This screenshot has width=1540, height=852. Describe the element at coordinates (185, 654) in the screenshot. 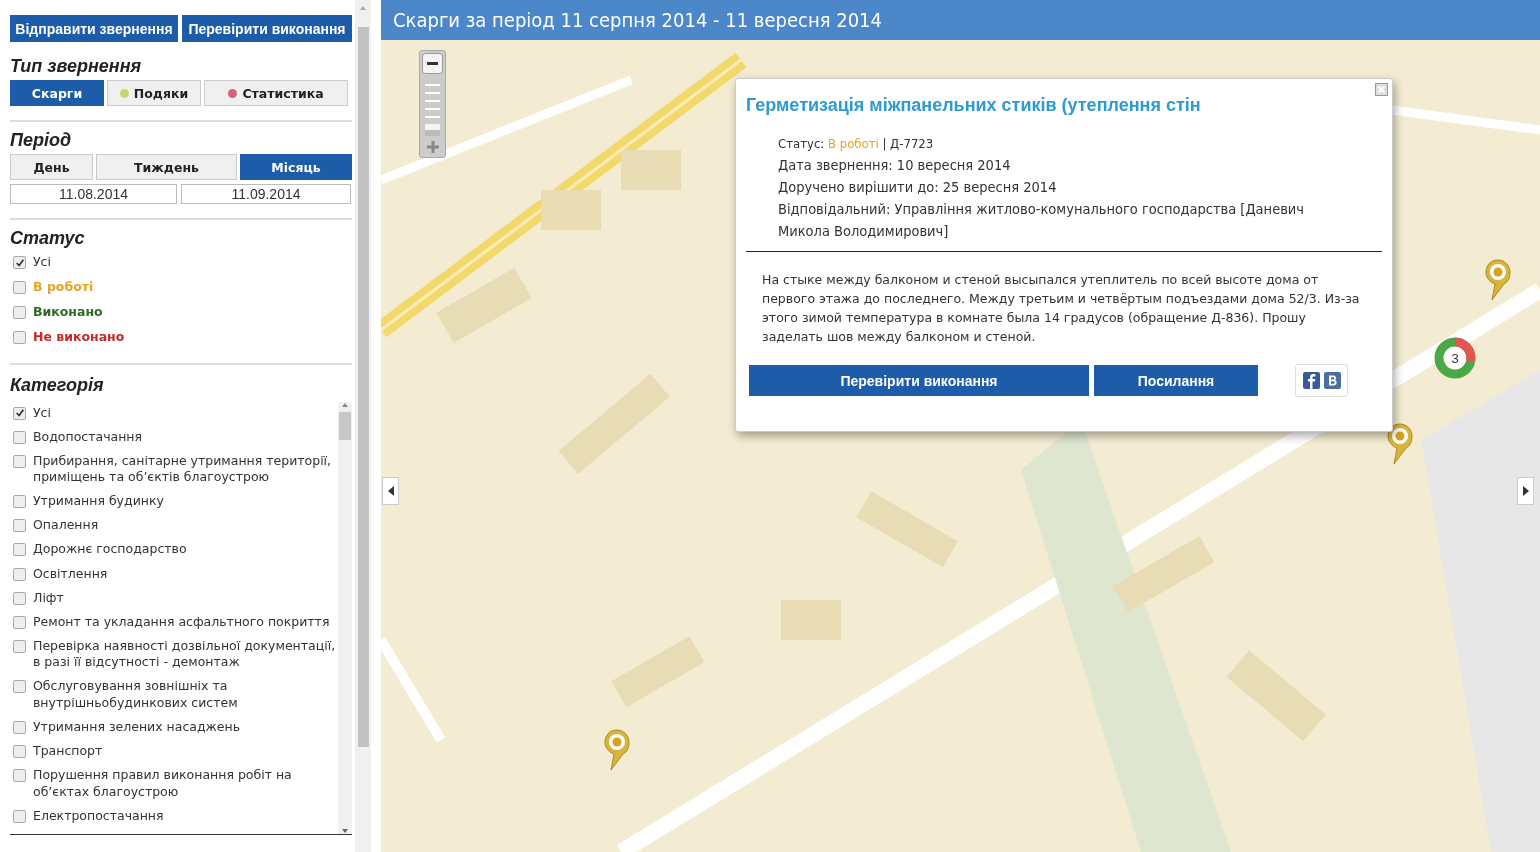

I see `category-label: Перевірка наявності дозвільної документації, в разі її відсутності - демонтаж` at that location.